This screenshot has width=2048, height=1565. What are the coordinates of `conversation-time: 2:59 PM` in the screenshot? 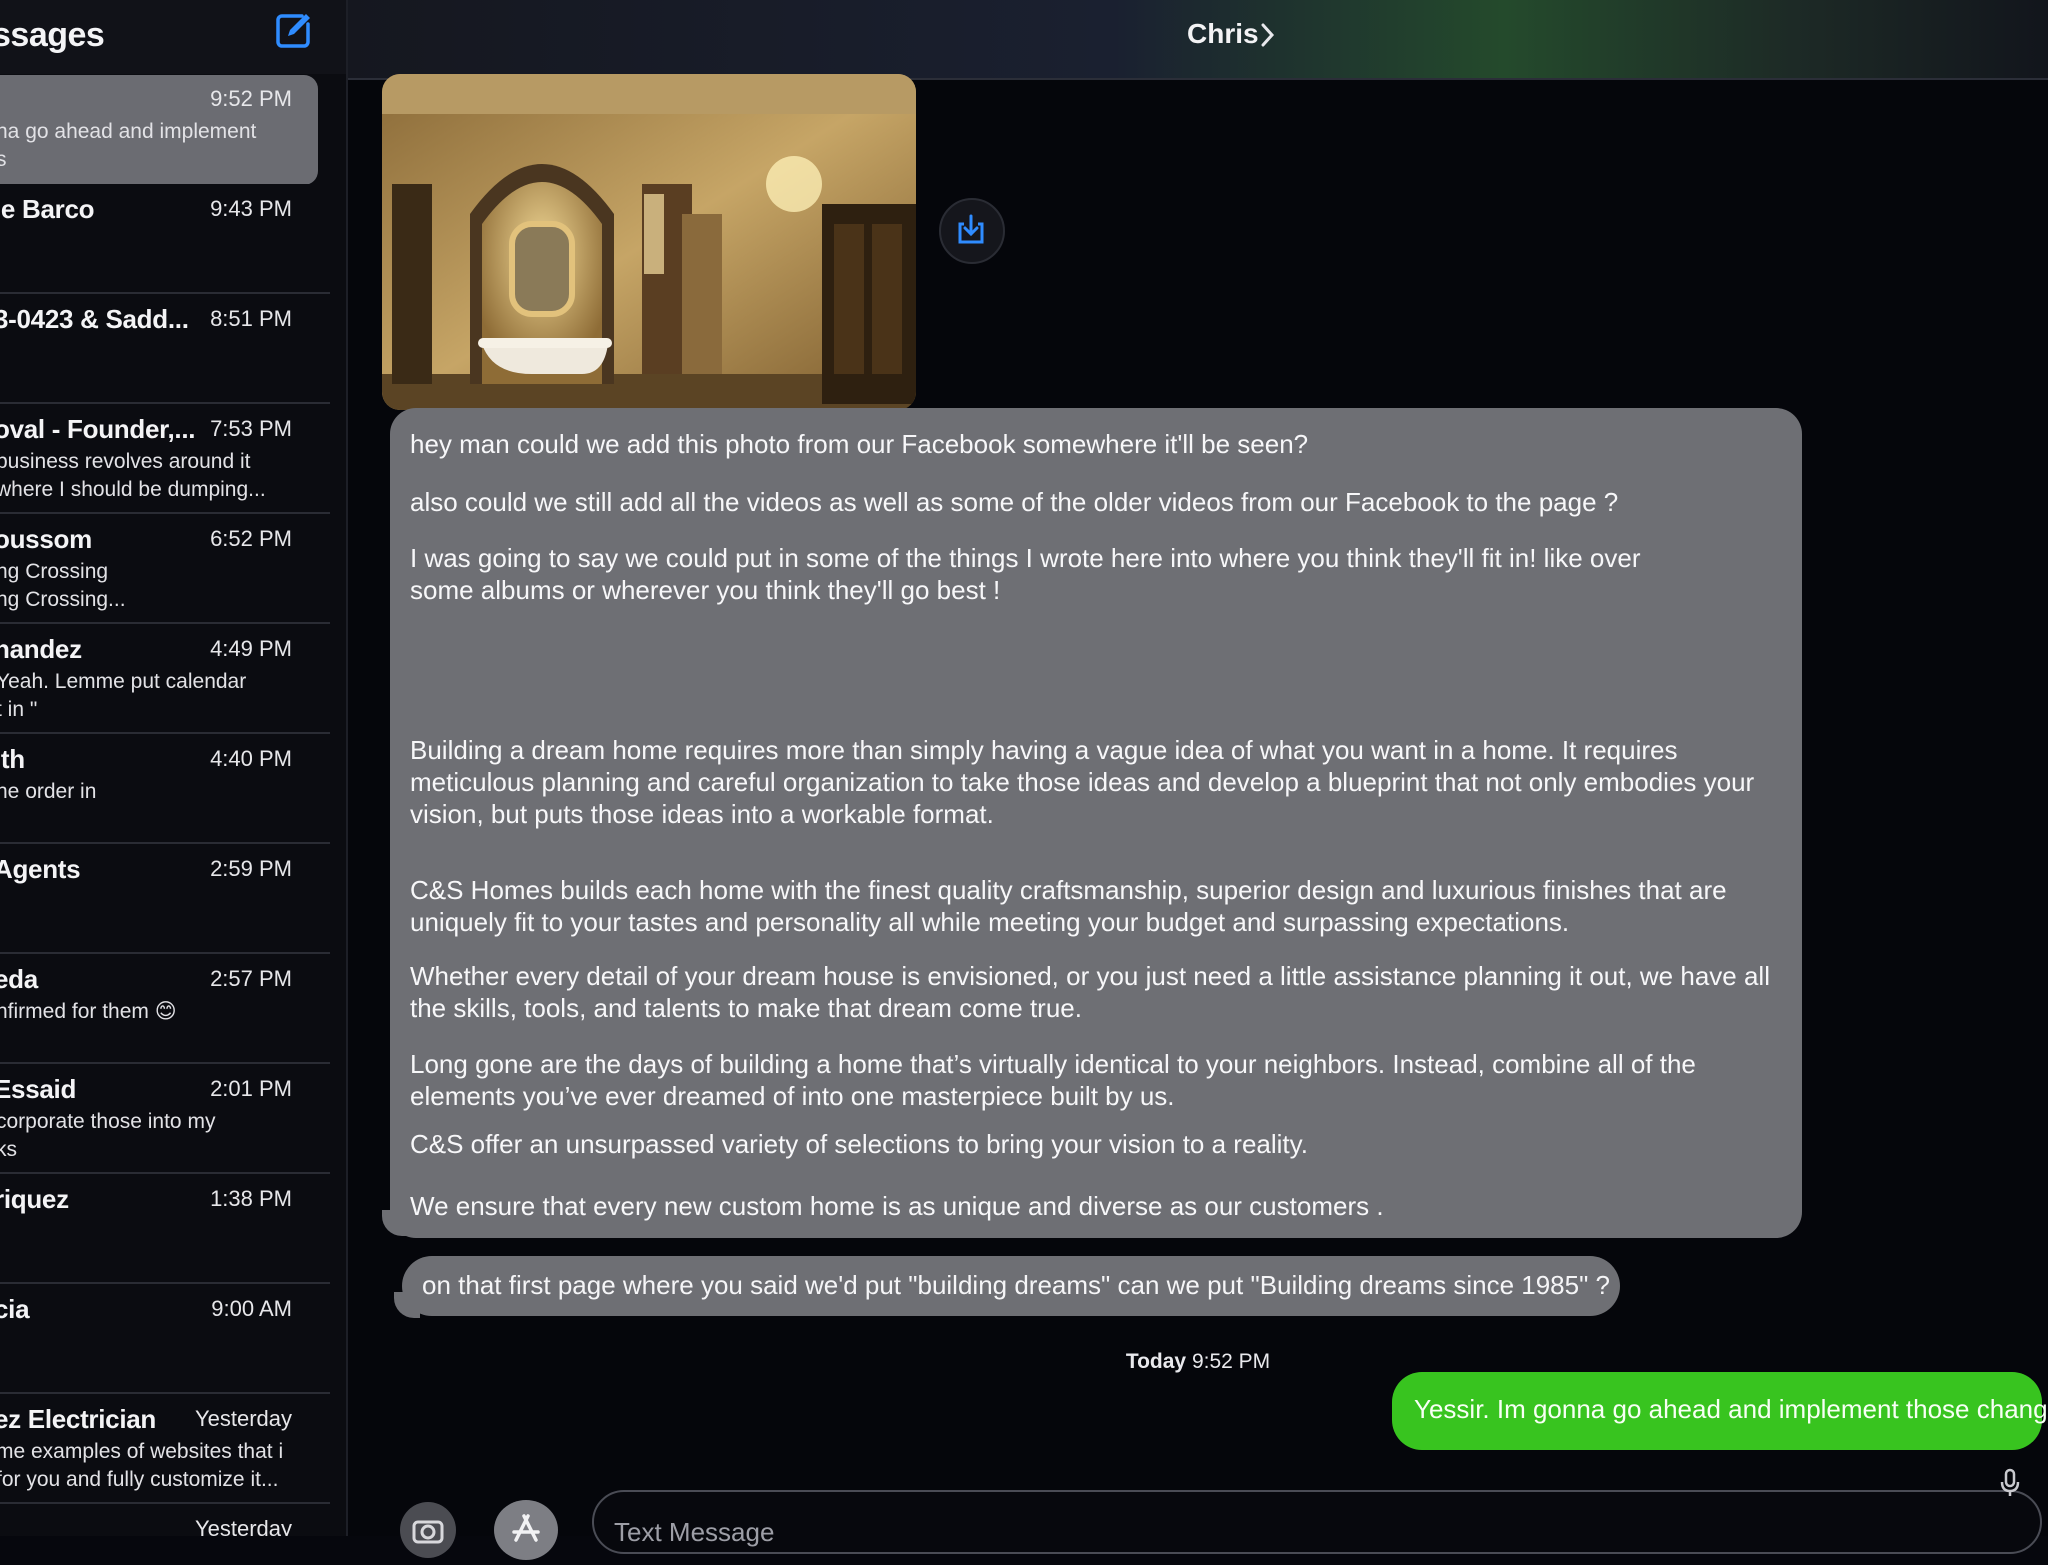 It's located at (251, 868).